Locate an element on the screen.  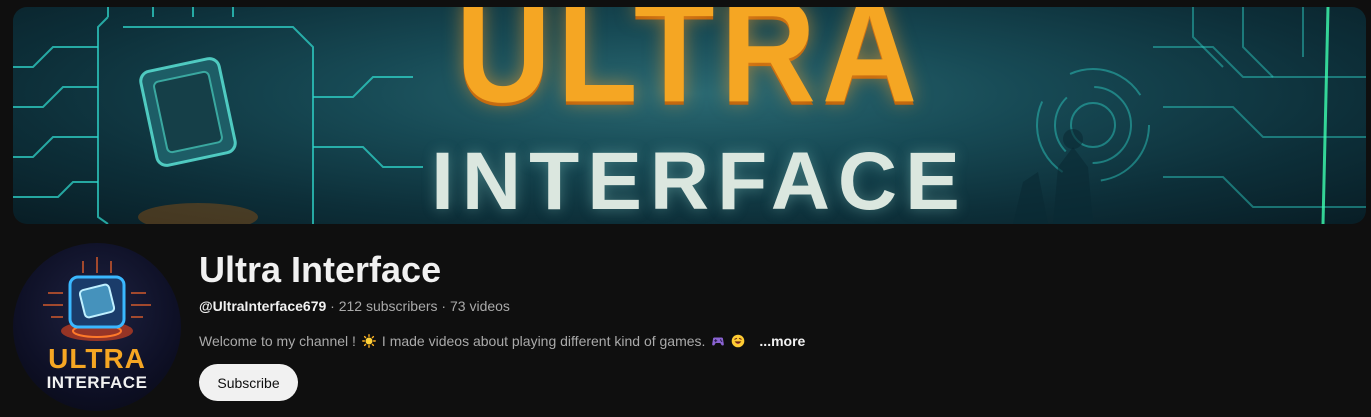
grinning-face-icon is located at coordinates (738, 341).